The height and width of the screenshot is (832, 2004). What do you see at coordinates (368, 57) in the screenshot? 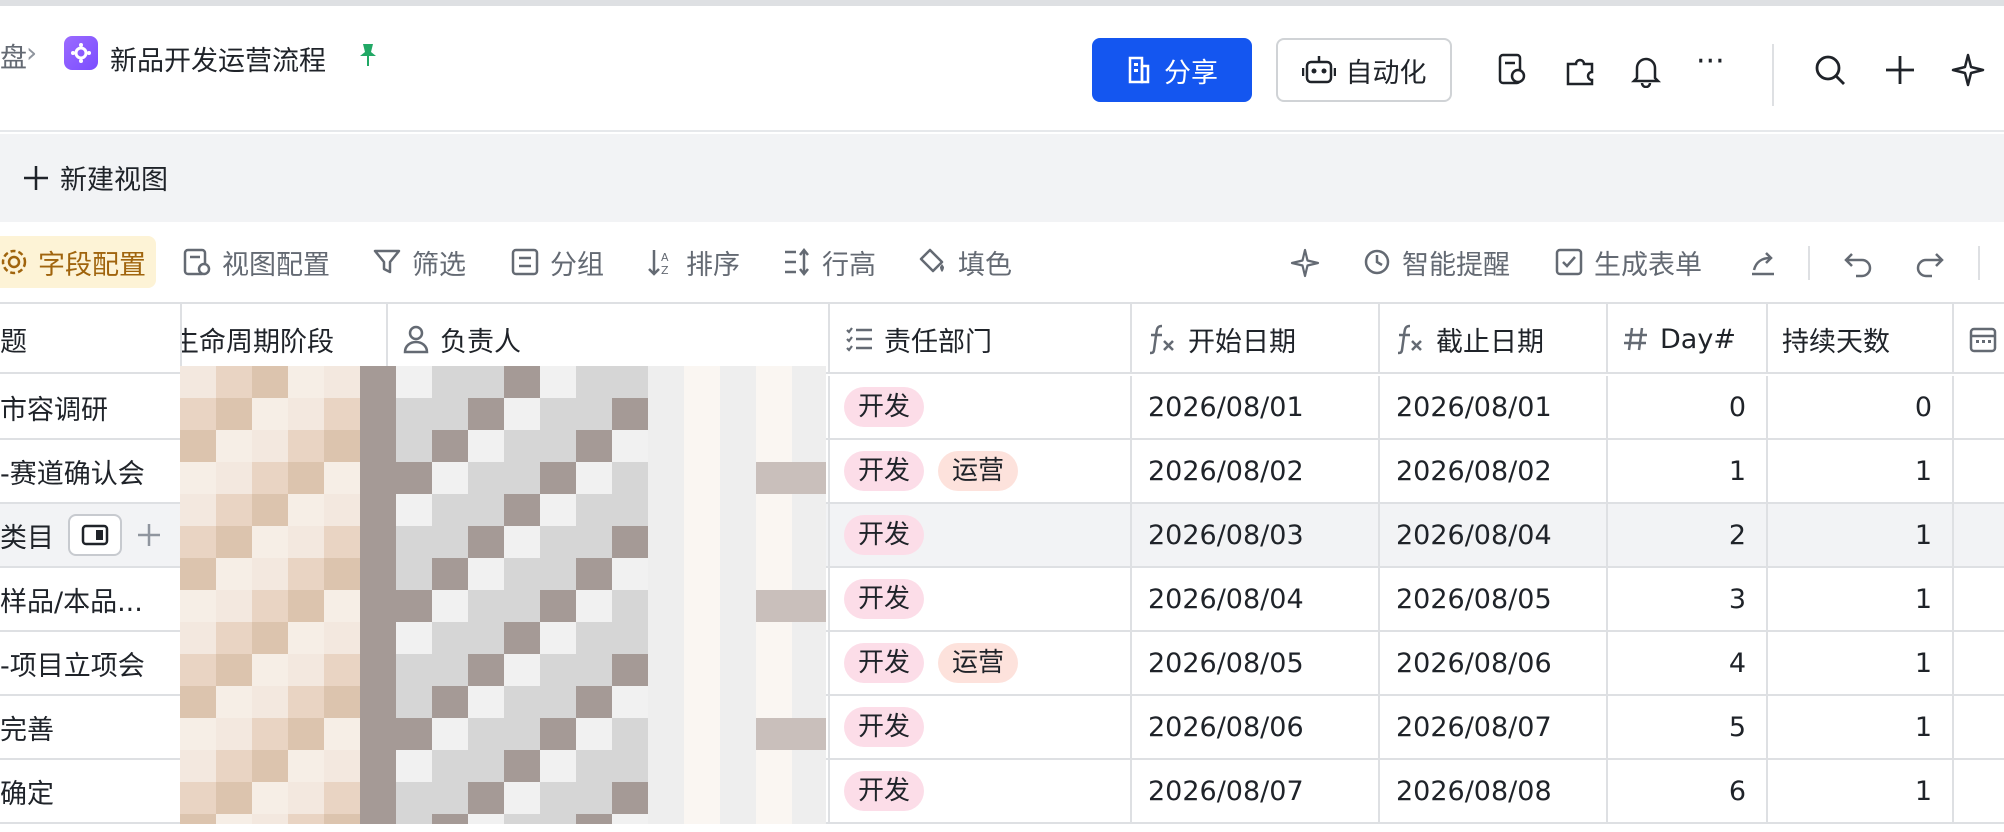
I see `pin-icon` at bounding box center [368, 57].